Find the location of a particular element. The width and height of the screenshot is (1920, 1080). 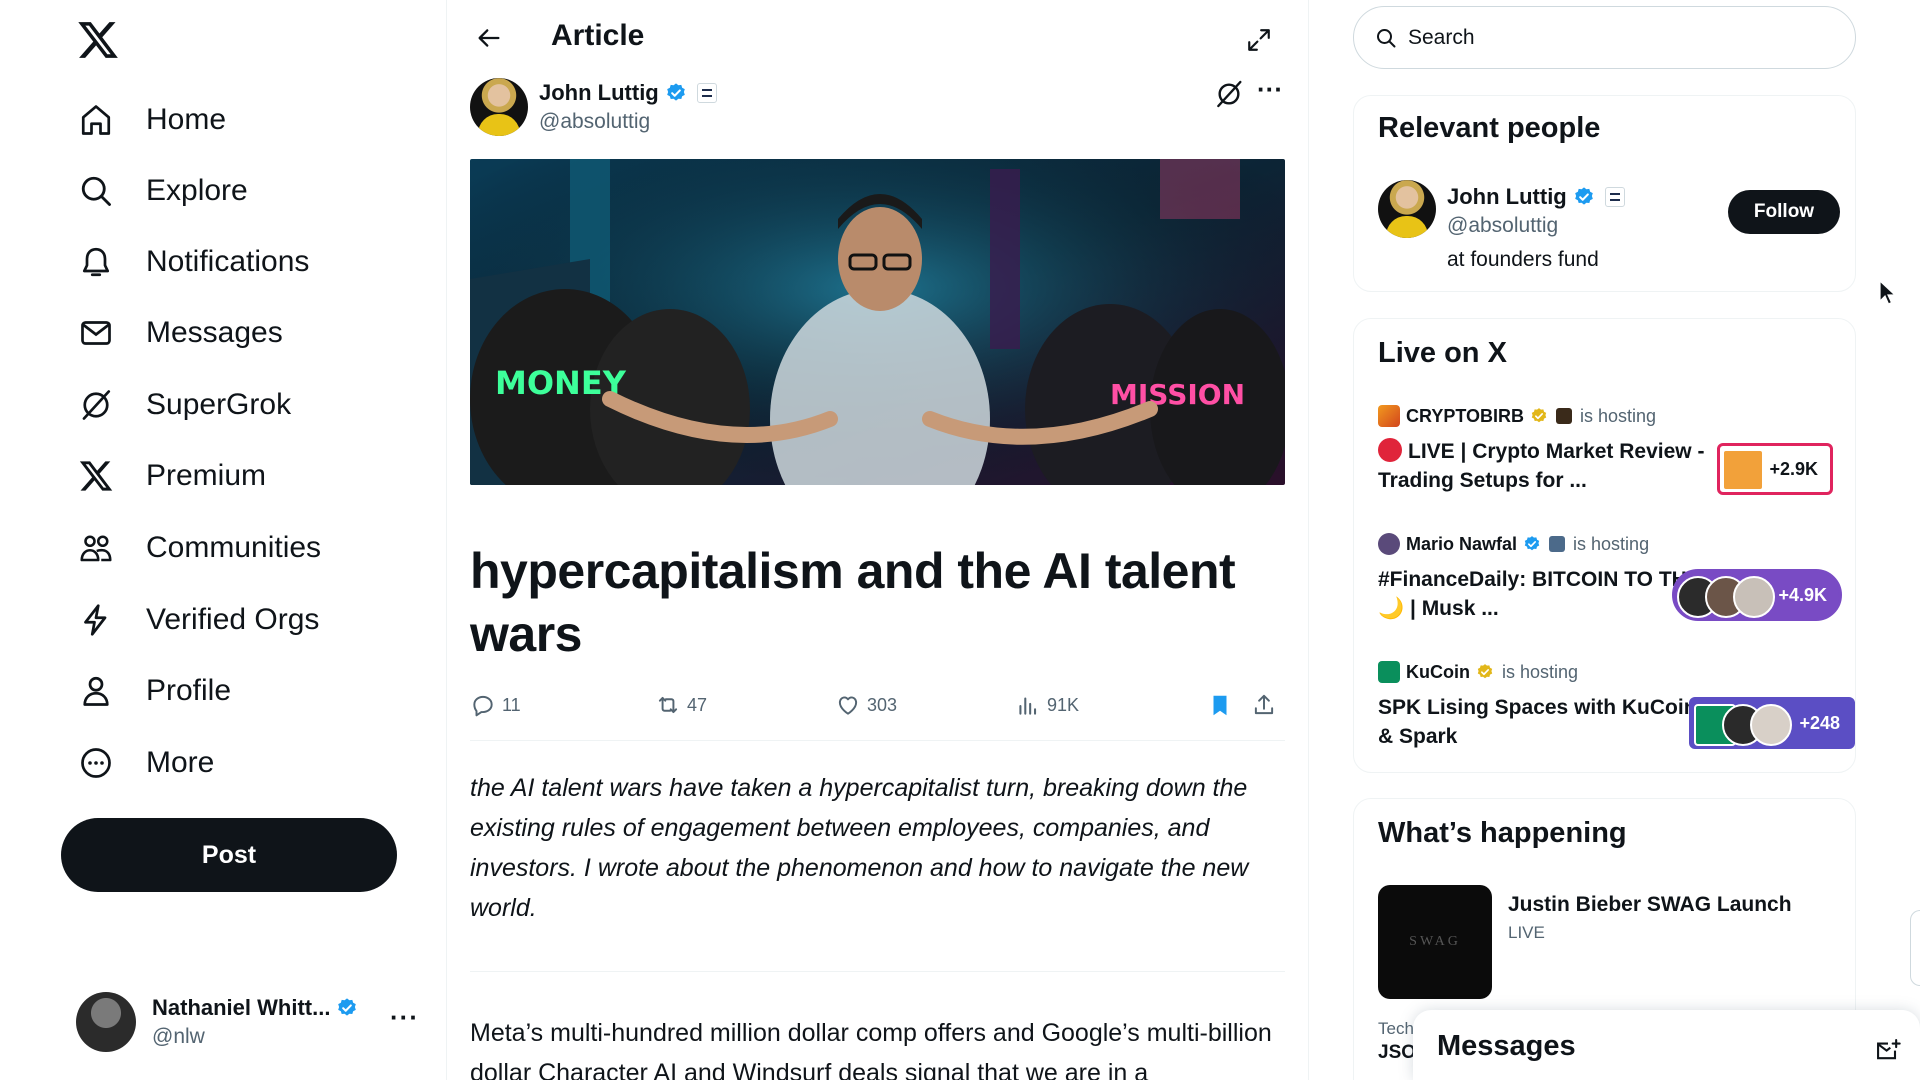

page-title: Article is located at coordinates (598, 35).